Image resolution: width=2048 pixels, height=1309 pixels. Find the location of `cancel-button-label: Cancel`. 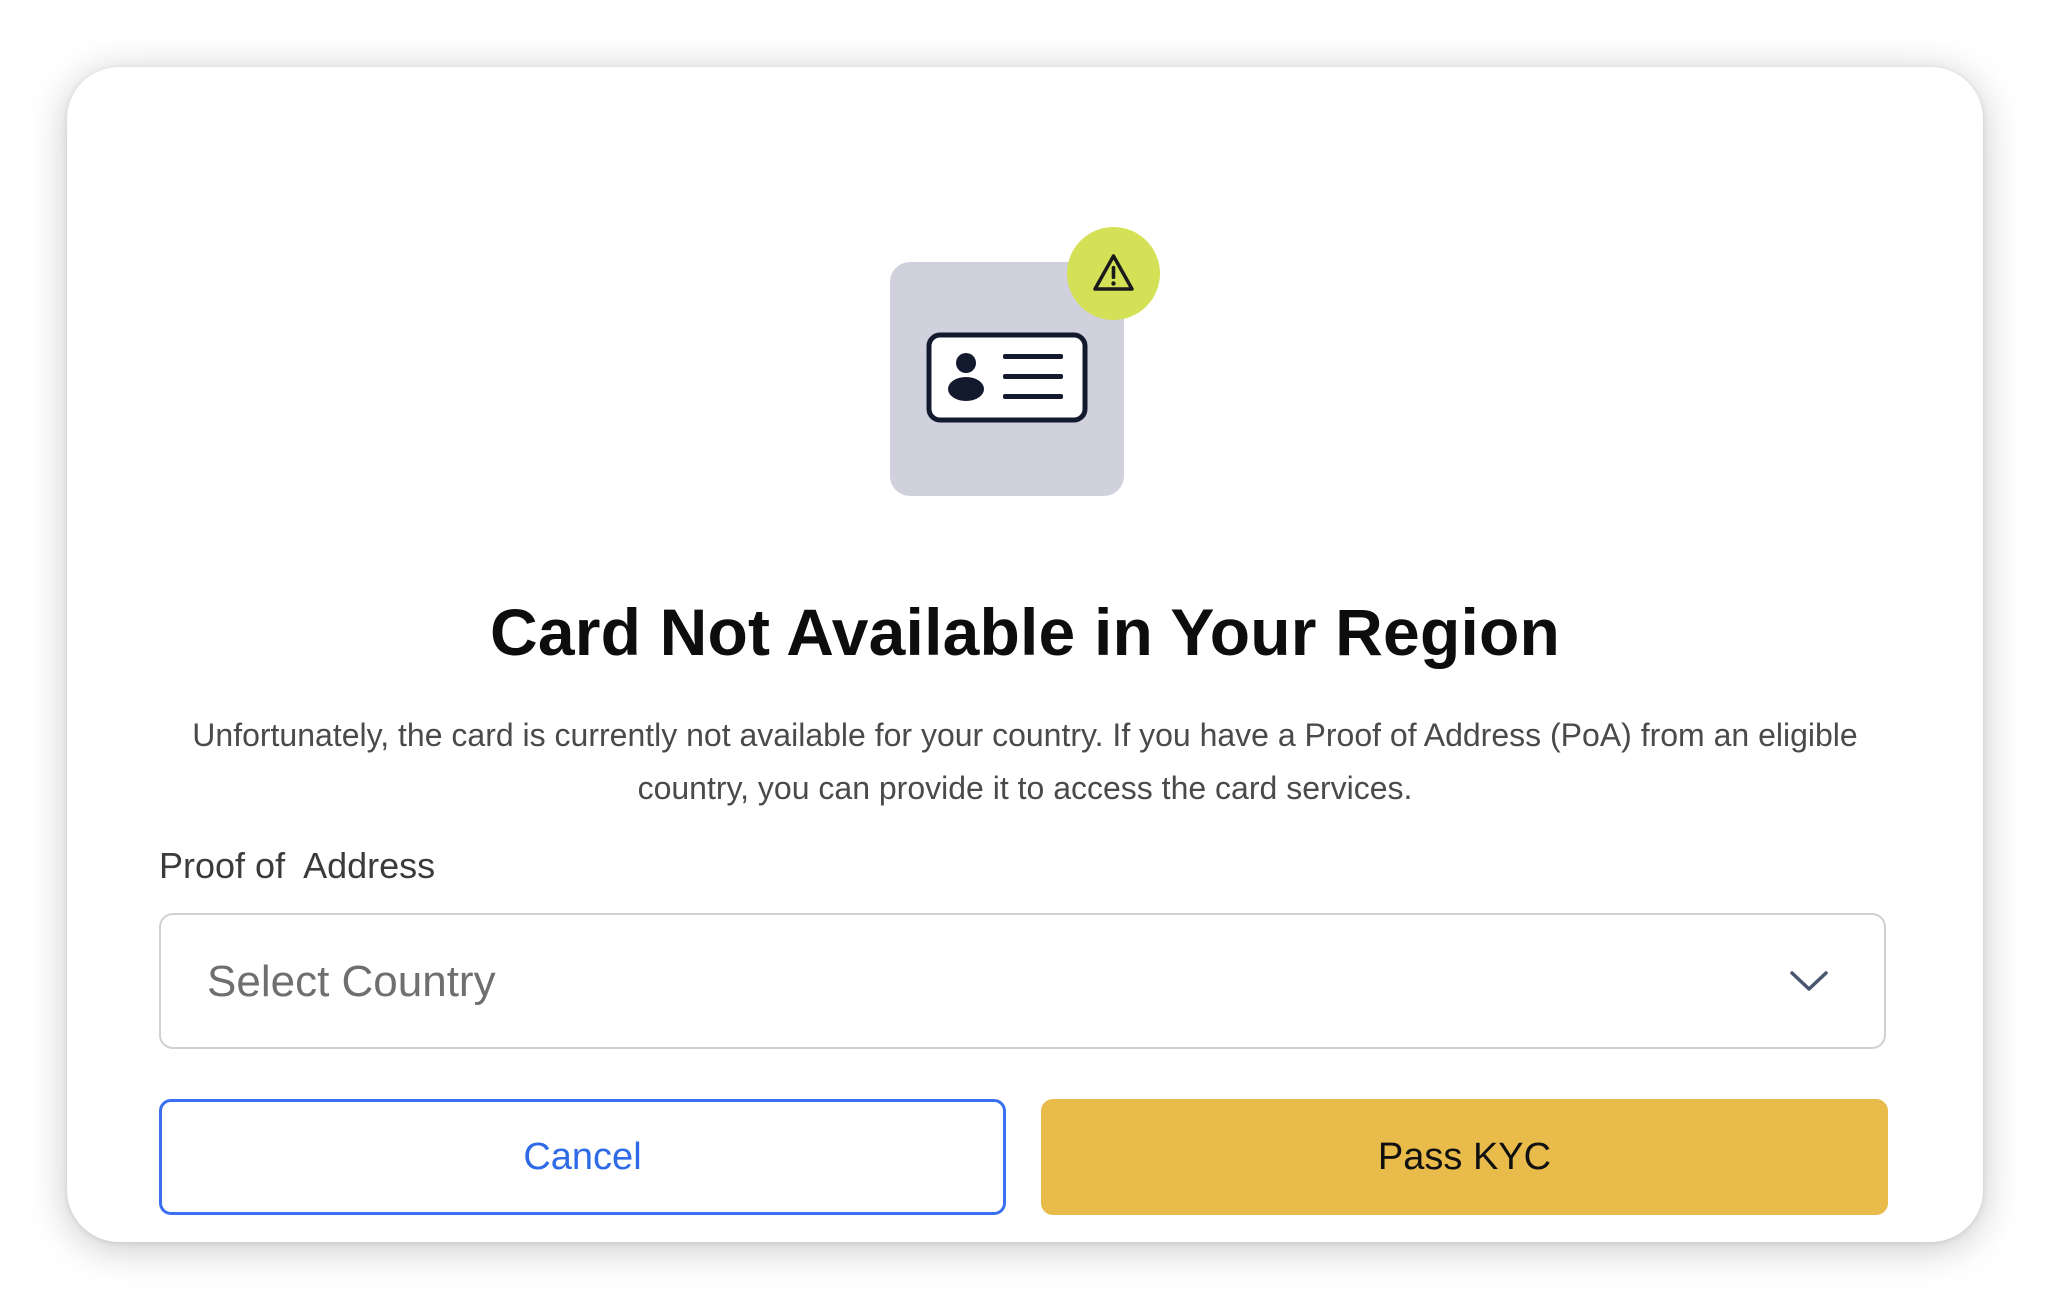

cancel-button-label: Cancel is located at coordinates (582, 1156).